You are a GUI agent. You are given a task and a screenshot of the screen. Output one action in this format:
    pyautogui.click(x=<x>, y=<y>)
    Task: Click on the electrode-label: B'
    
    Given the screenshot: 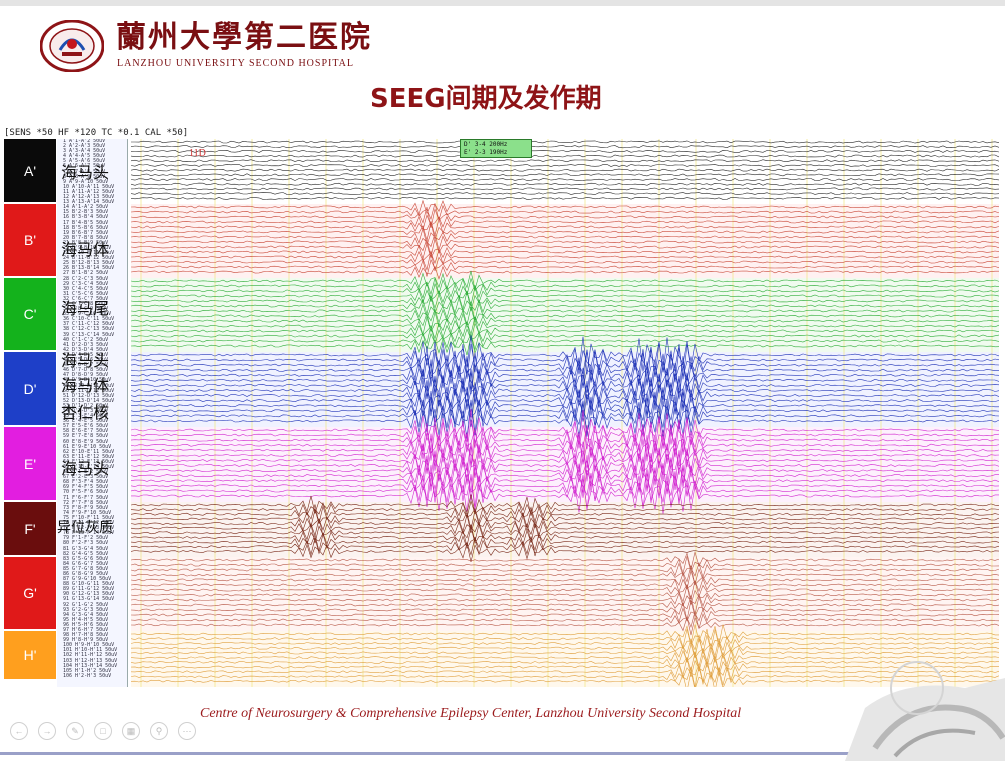 What is the action you would take?
    pyautogui.click(x=30, y=240)
    